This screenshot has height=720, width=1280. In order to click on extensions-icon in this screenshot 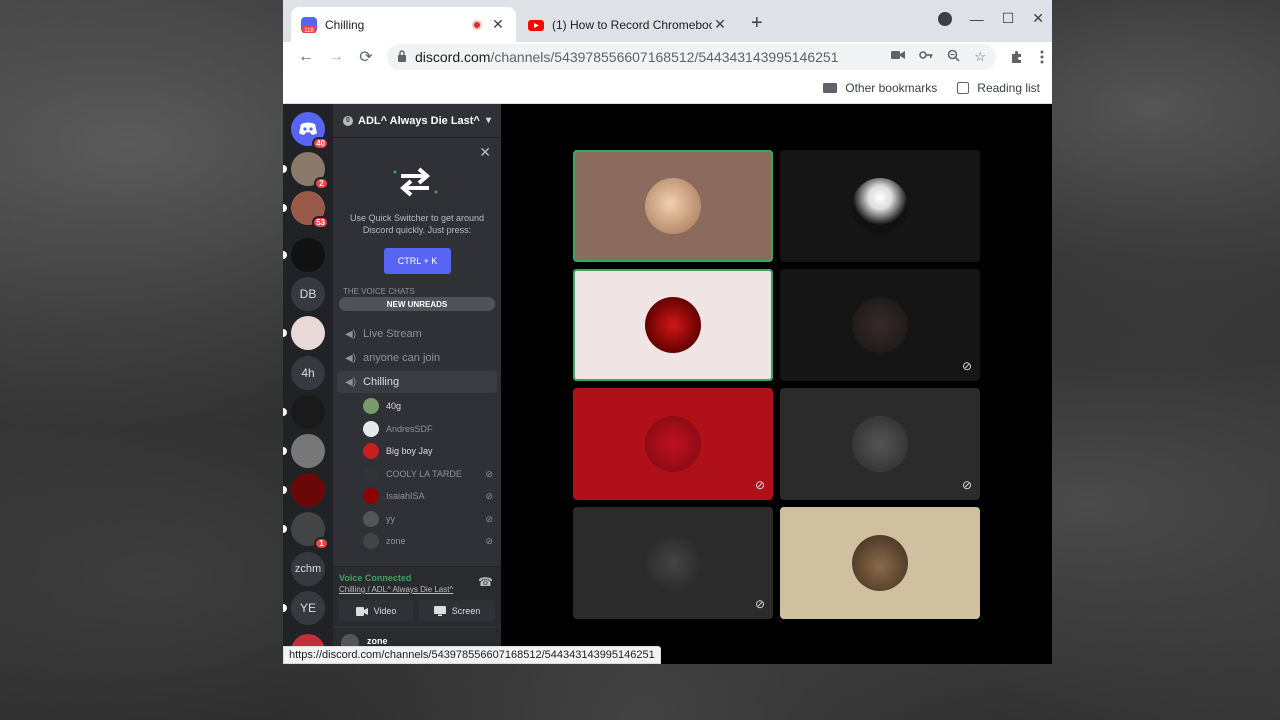, I will do `click(1017, 57)`.